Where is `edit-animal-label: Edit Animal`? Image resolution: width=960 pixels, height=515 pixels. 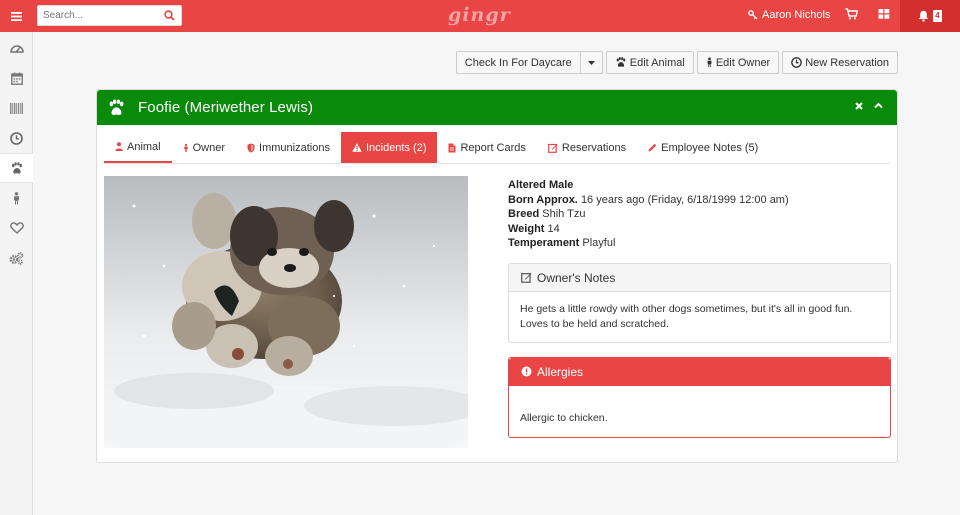
edit-animal-label: Edit Animal is located at coordinates (657, 62).